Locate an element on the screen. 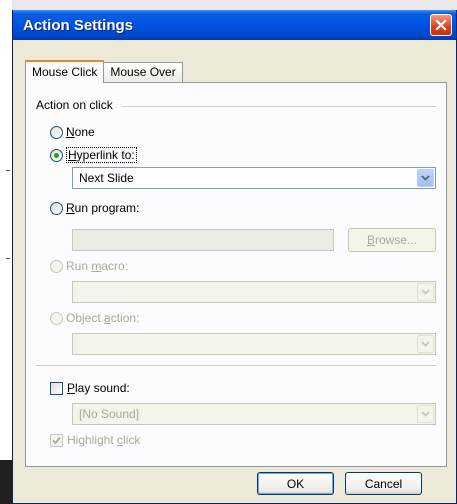 The height and width of the screenshot is (504, 457). group-label-action-on-click: Action on click is located at coordinates (76, 105).